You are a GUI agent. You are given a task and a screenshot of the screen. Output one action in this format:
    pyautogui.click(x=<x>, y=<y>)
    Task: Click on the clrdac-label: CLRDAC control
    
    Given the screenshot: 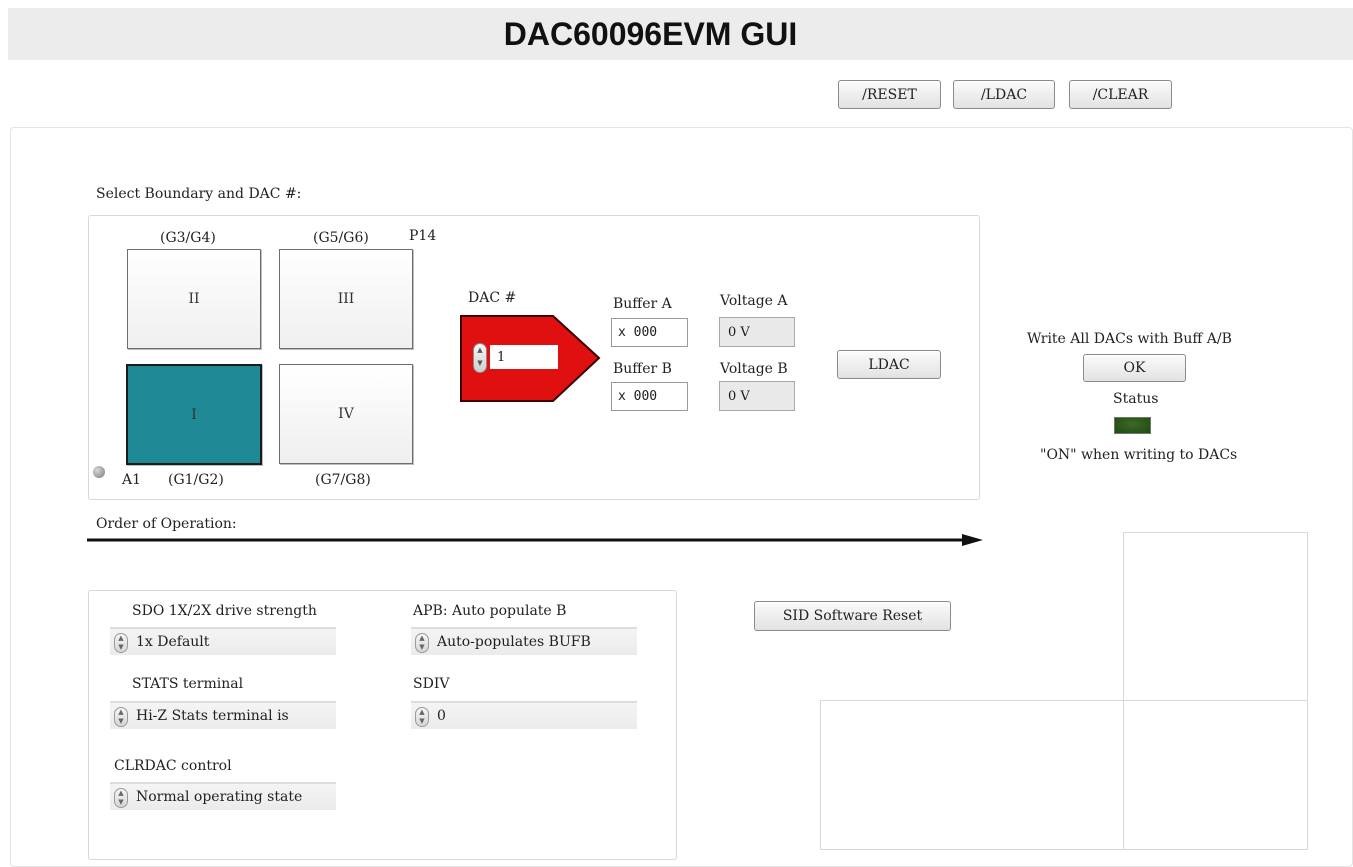 What is the action you would take?
    pyautogui.click(x=173, y=766)
    